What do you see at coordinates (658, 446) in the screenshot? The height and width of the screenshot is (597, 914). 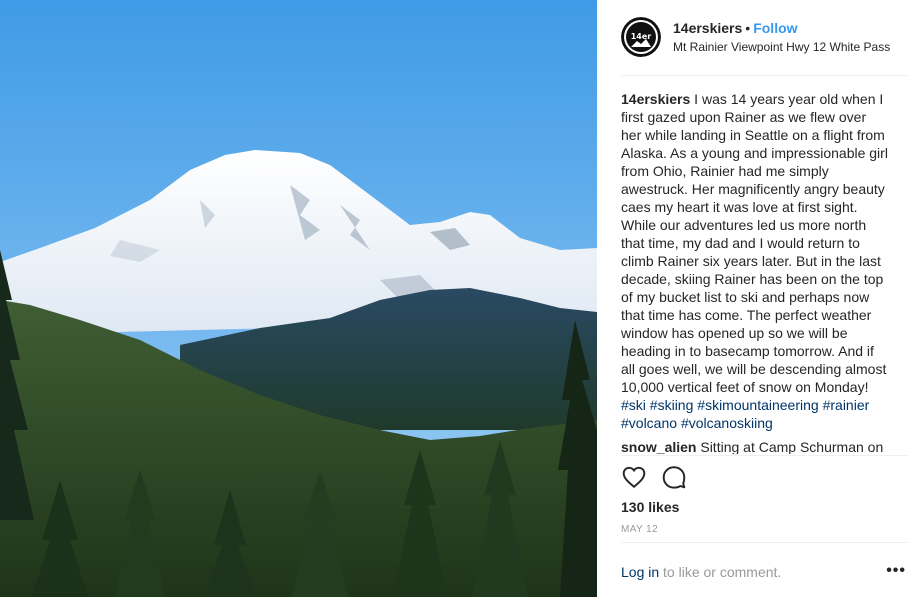 I see `comment-author: snow_alien` at bounding box center [658, 446].